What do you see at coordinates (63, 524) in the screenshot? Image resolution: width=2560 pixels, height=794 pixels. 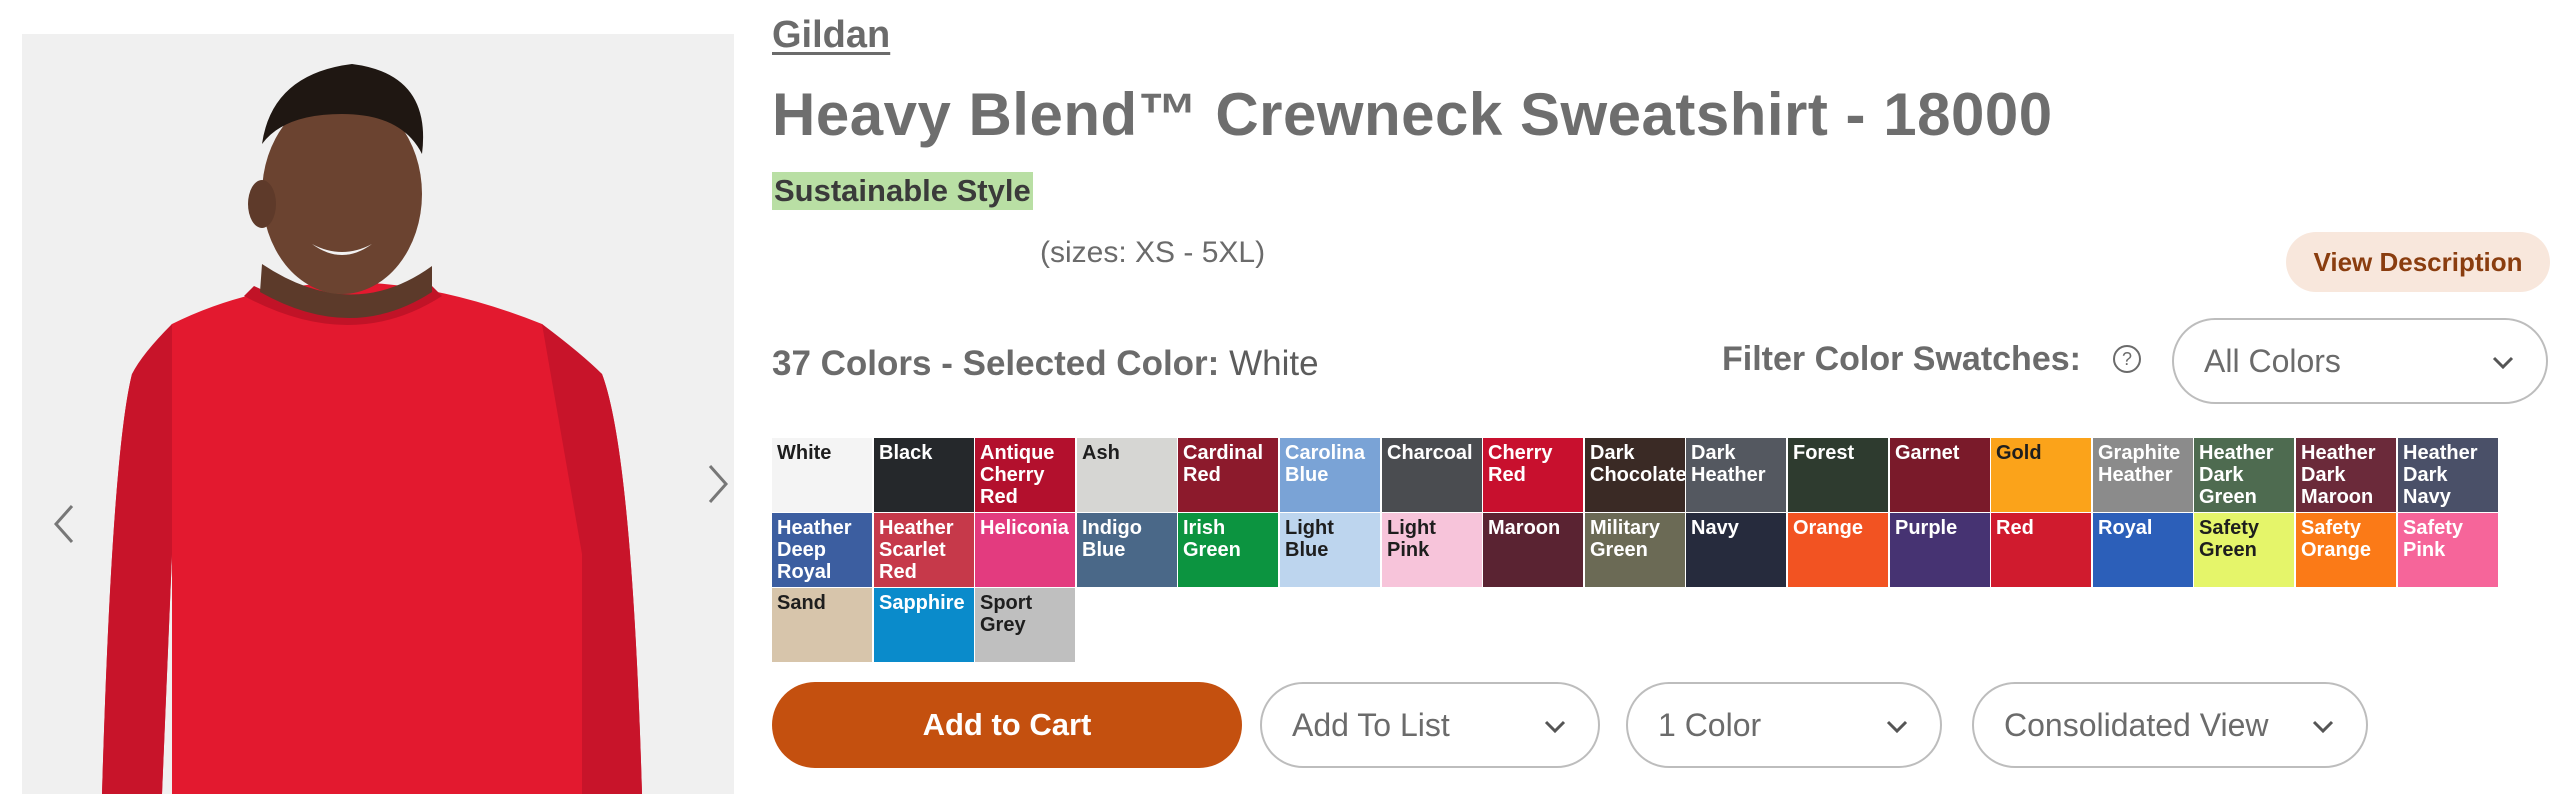 I see `chevron-left-icon` at bounding box center [63, 524].